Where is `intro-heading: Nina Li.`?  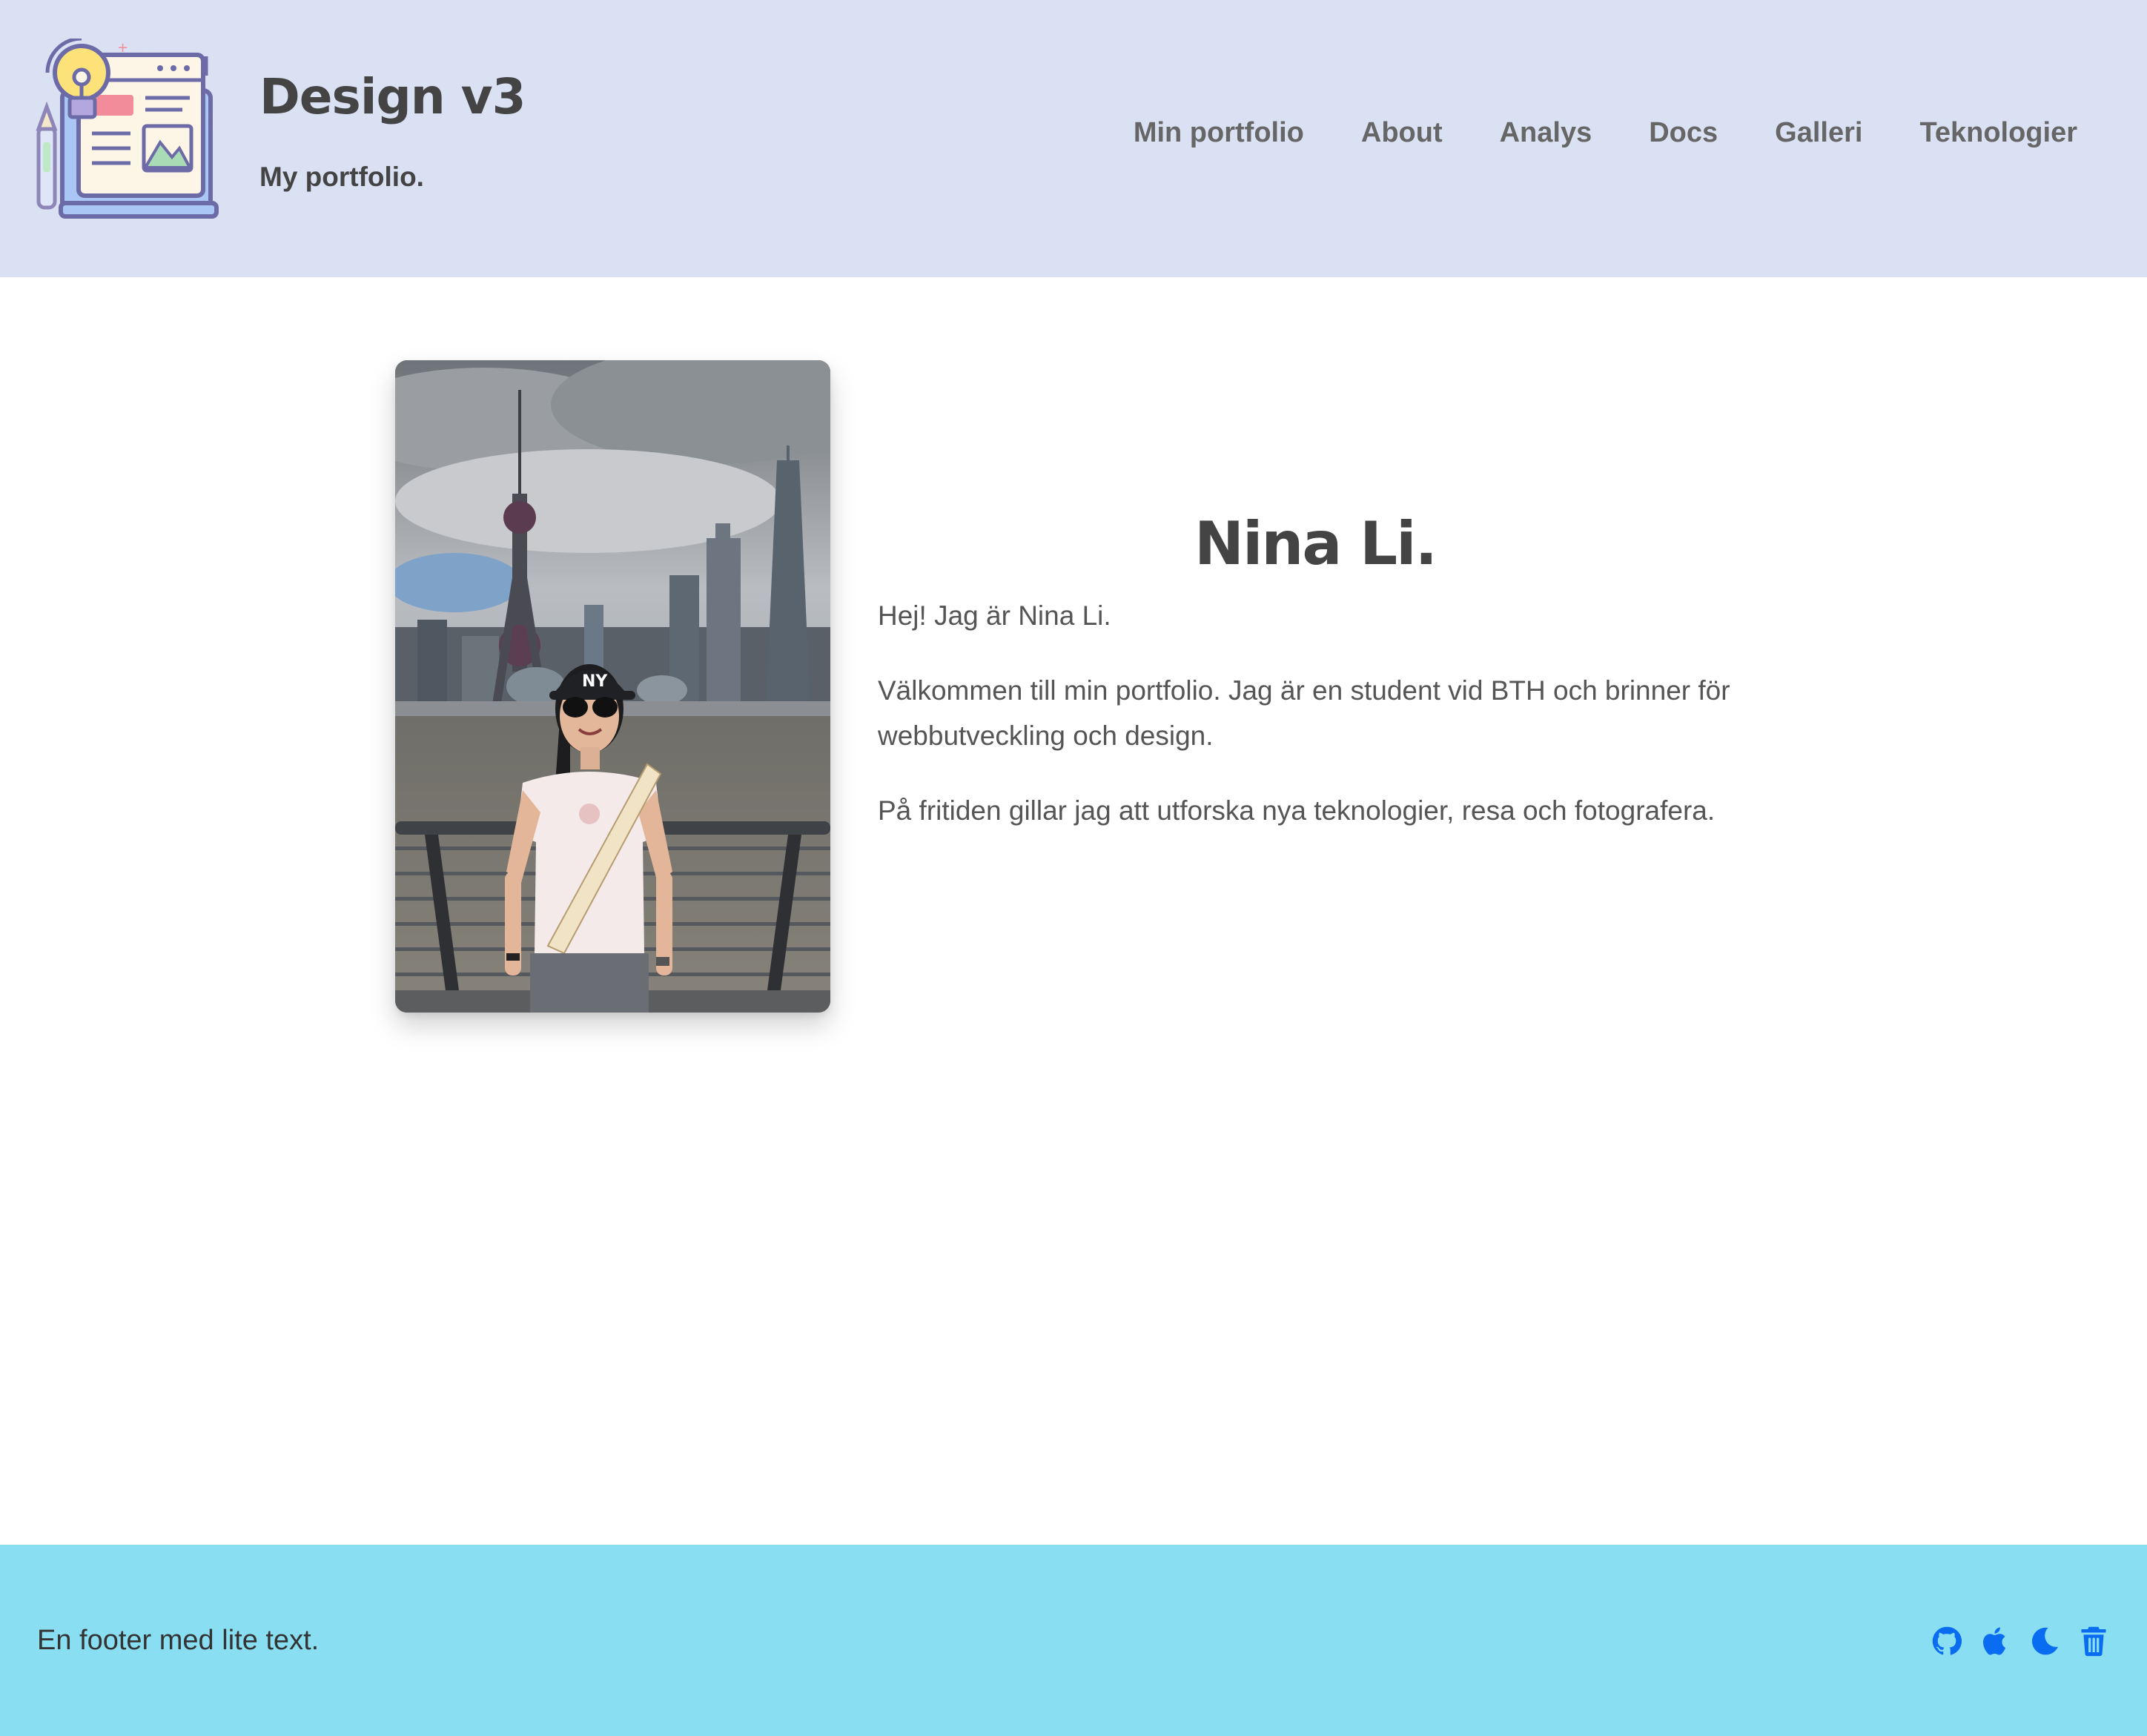
intro-heading: Nina Li. is located at coordinates (1316, 544).